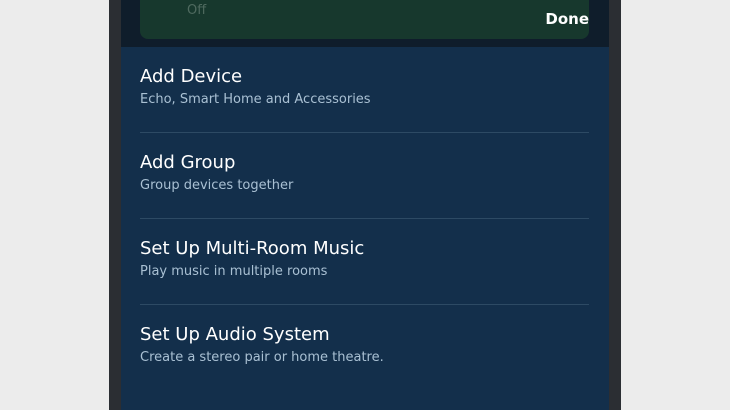 This screenshot has width=730, height=410. What do you see at coordinates (235, 334) in the screenshot?
I see `menu-item-title: Set Up Audio System` at bounding box center [235, 334].